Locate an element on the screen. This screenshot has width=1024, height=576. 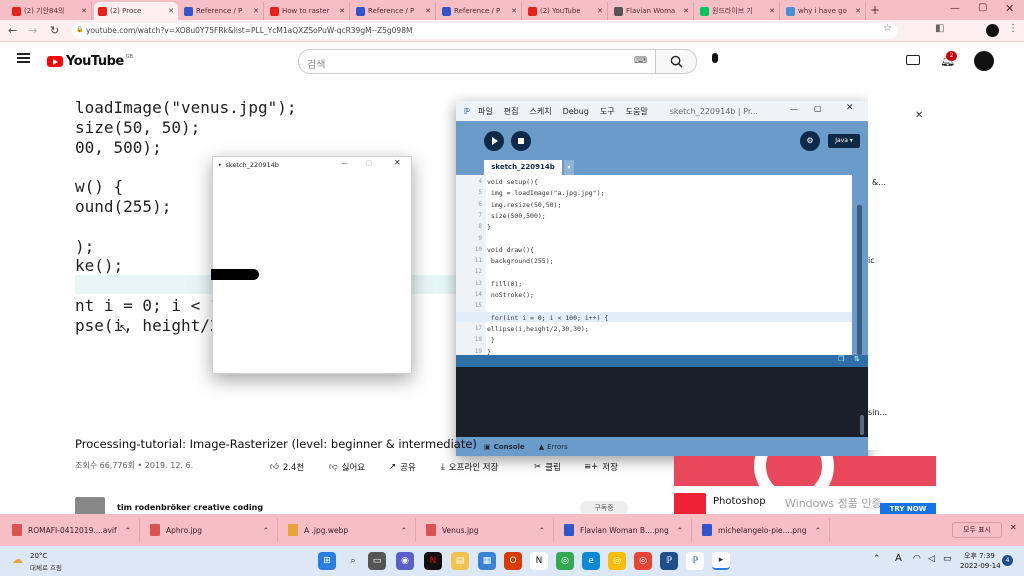
clock-time: 오후 7:39 is located at coordinates (979, 556).